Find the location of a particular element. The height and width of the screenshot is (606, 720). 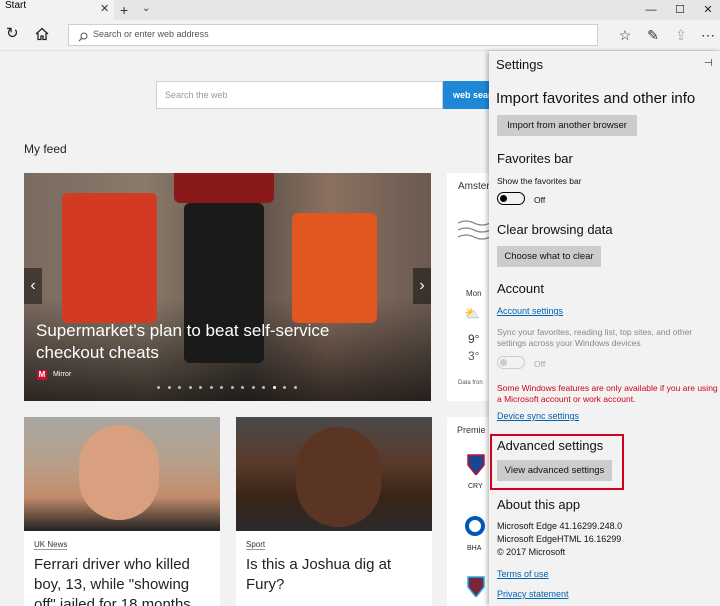

mirror-logo-icon: M is located at coordinates (42, 375).